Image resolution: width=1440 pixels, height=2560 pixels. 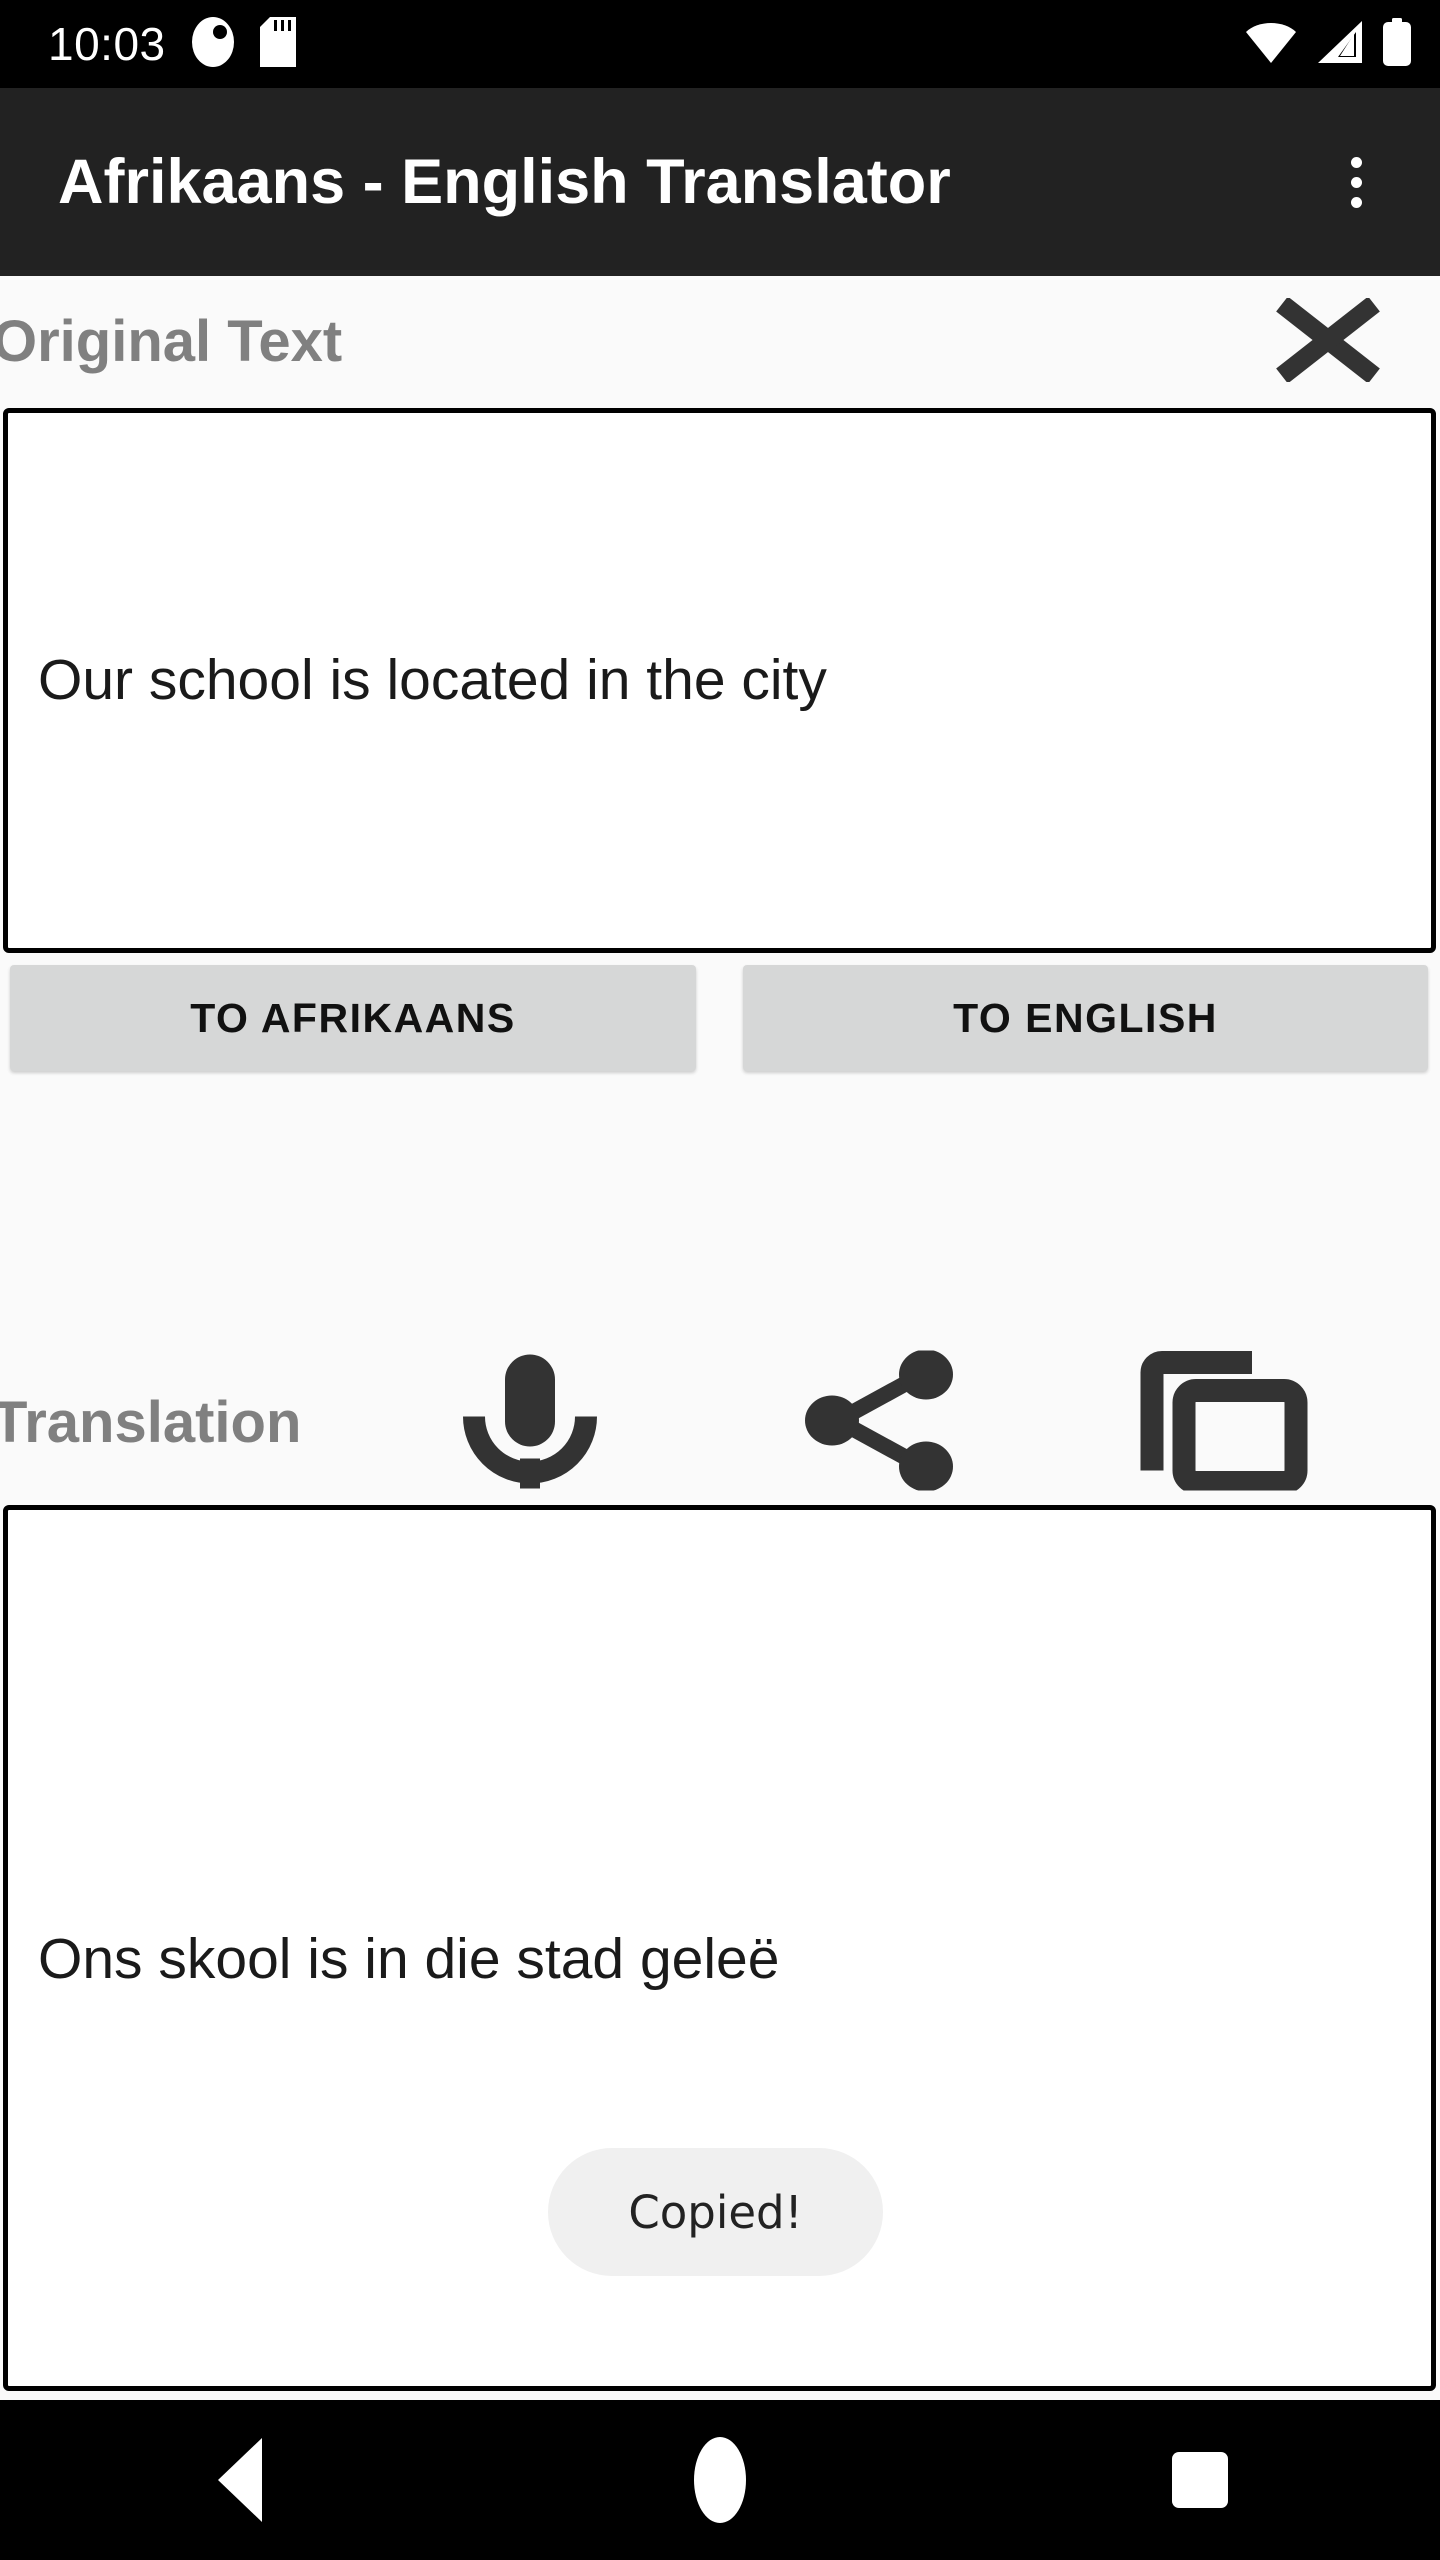 What do you see at coordinates (172, 44) in the screenshot?
I see `status-bar-left: 10:03` at bounding box center [172, 44].